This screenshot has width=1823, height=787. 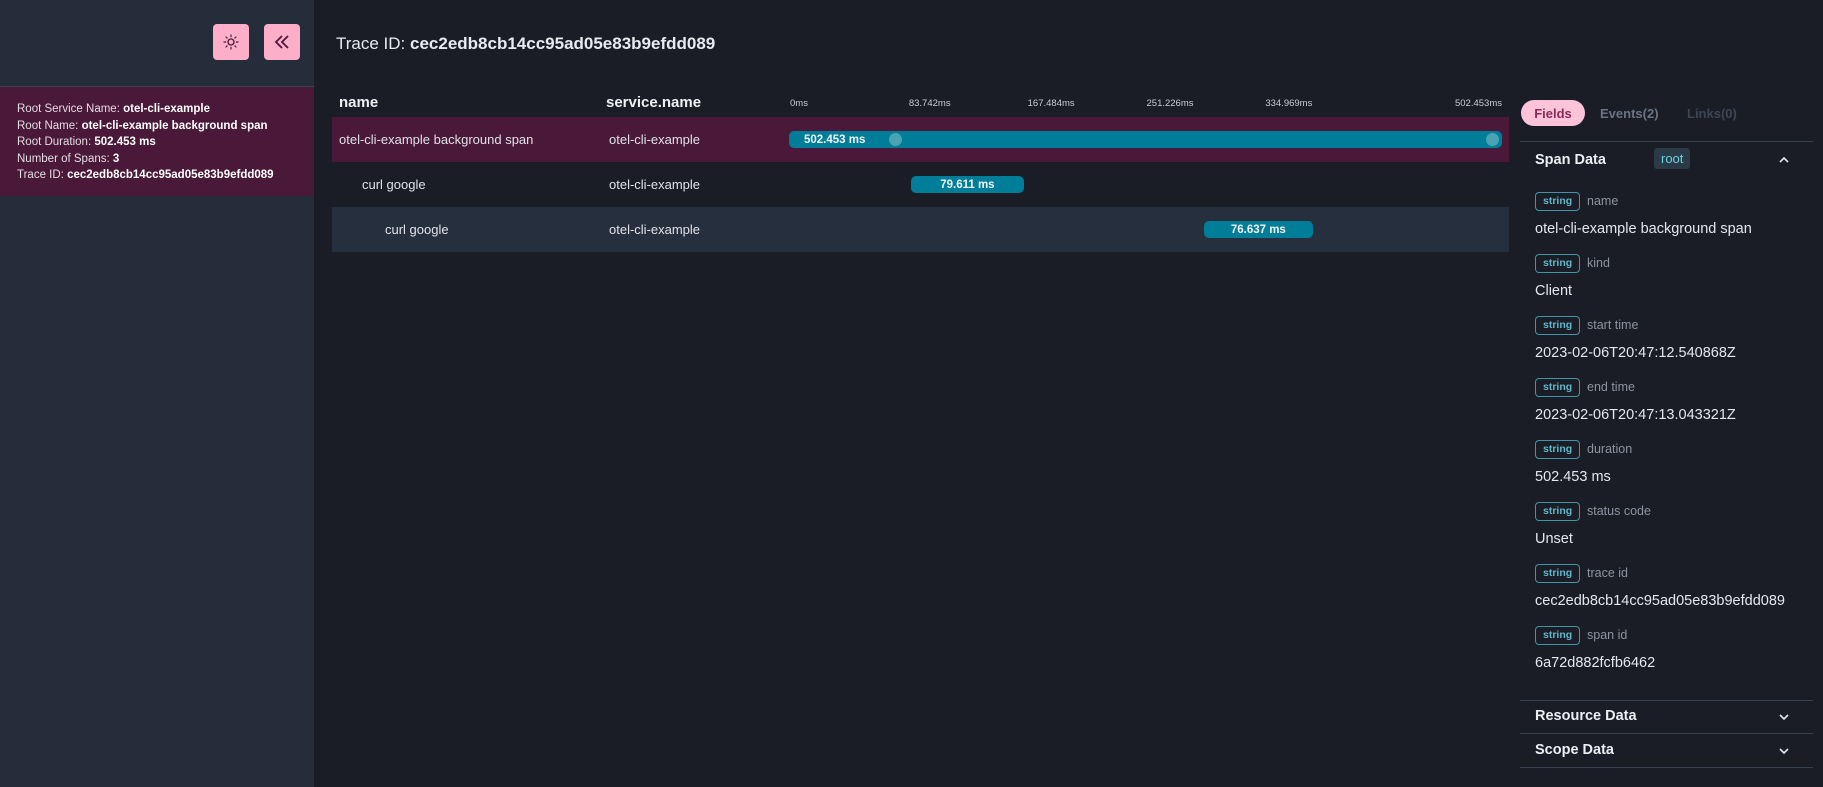 I want to click on field-key: duration, so click(x=1610, y=449).